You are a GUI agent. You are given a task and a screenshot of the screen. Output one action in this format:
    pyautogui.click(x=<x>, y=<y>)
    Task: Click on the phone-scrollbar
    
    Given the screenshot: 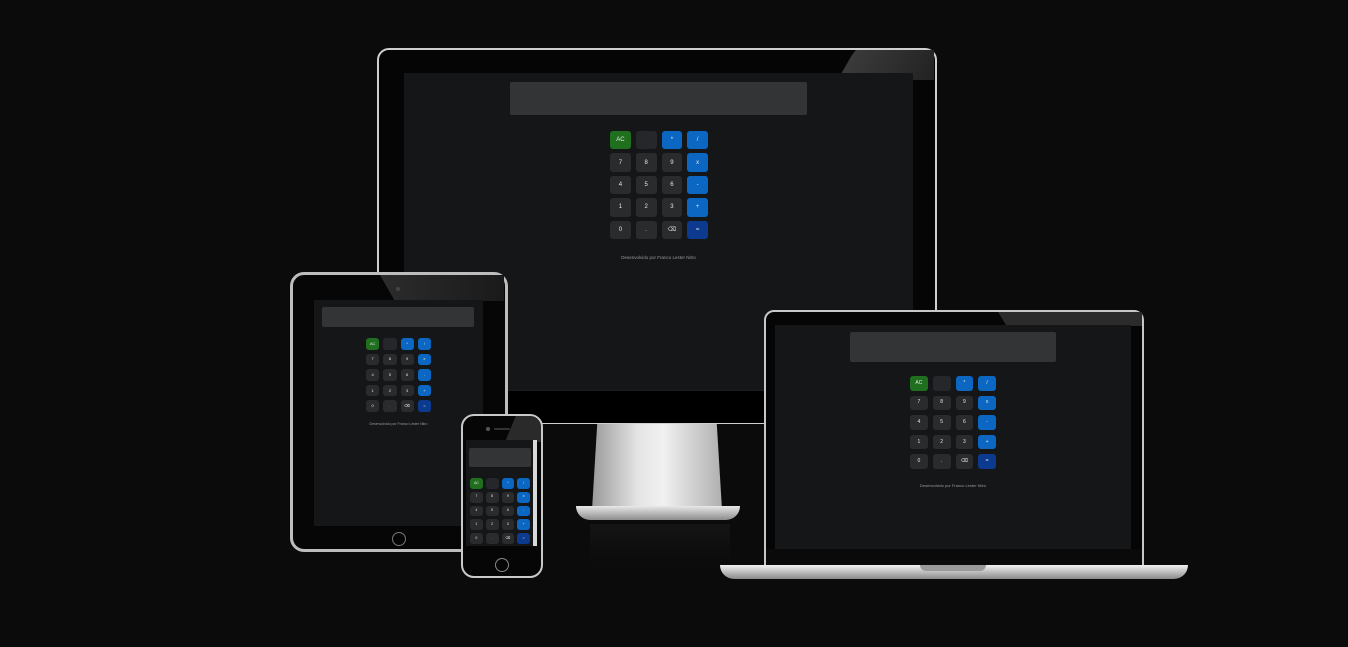 What is the action you would take?
    pyautogui.click(x=535, y=493)
    